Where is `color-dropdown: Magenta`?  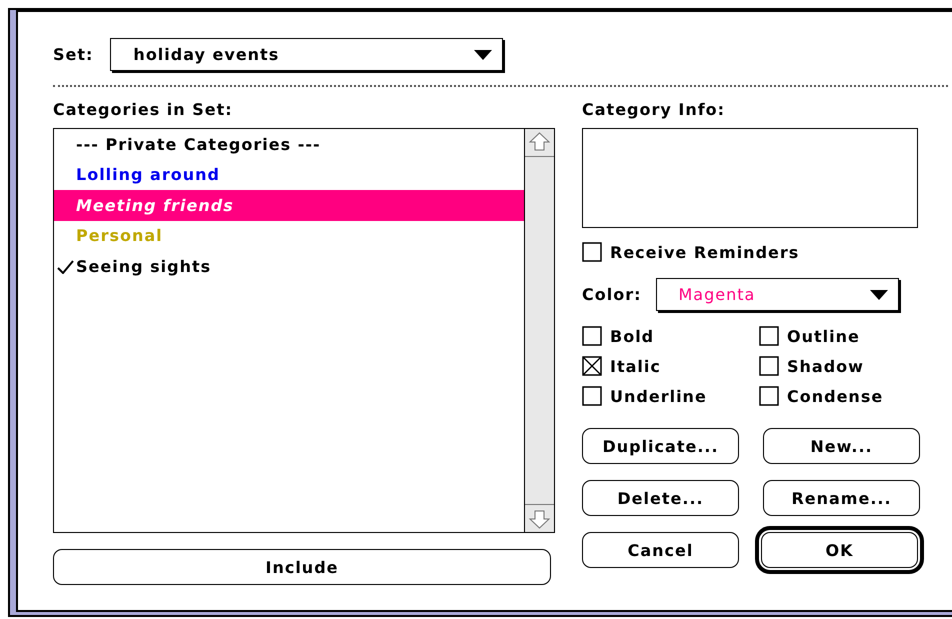 color-dropdown: Magenta is located at coordinates (777, 294).